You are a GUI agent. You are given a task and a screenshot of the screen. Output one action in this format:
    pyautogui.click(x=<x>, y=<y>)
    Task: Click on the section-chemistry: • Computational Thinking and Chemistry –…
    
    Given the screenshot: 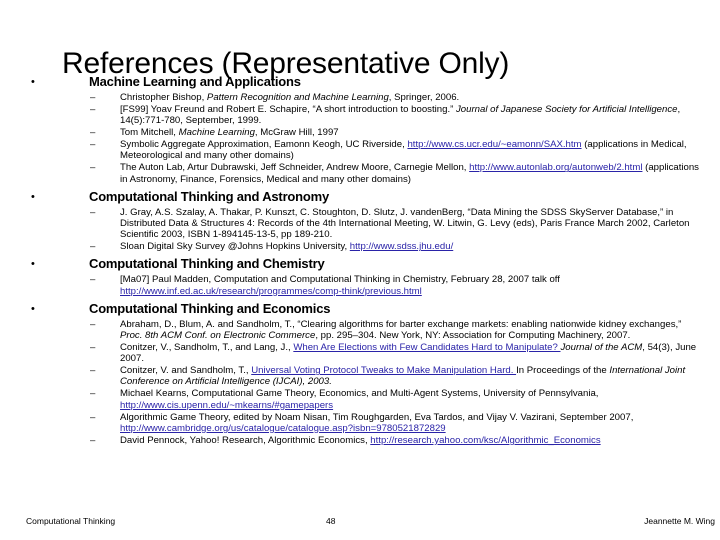 What is the action you would take?
    pyautogui.click(x=371, y=276)
    